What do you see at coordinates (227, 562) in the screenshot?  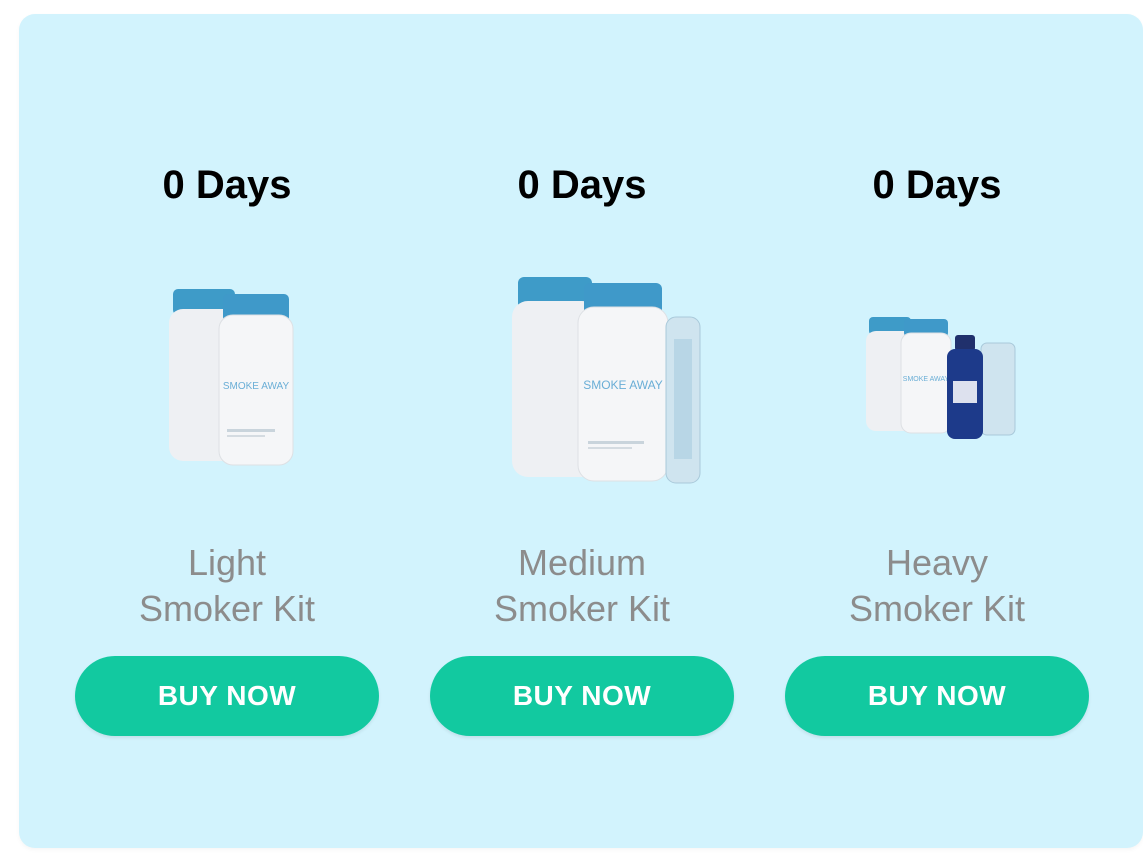 I see `kit-name-line1: Light` at bounding box center [227, 562].